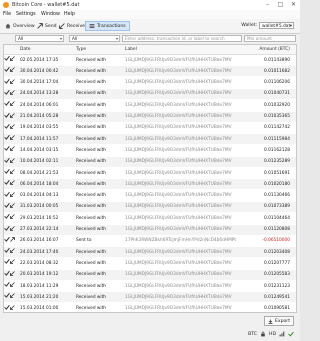 The image size is (320, 341). I want to click on date-filter-select: All ▾, so click(39, 38).